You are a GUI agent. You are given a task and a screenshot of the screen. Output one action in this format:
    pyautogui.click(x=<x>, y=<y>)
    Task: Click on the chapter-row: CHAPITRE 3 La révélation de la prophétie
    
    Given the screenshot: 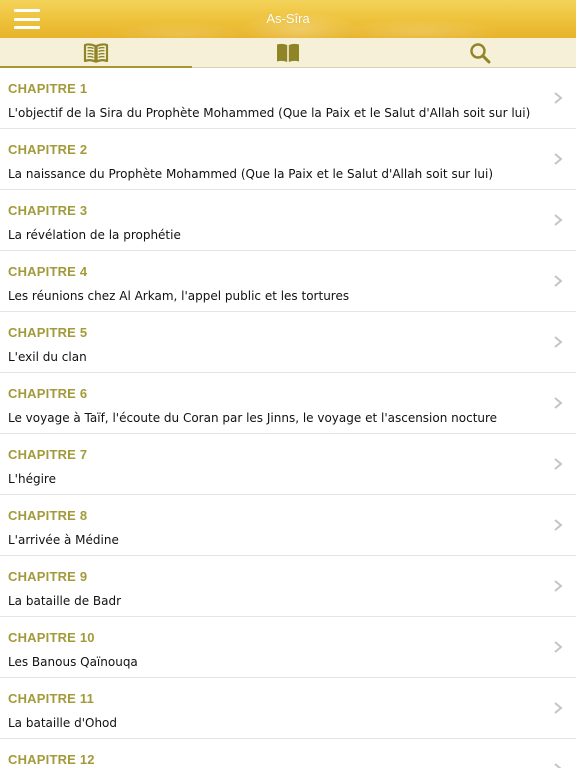 What is the action you would take?
    pyautogui.click(x=288, y=220)
    